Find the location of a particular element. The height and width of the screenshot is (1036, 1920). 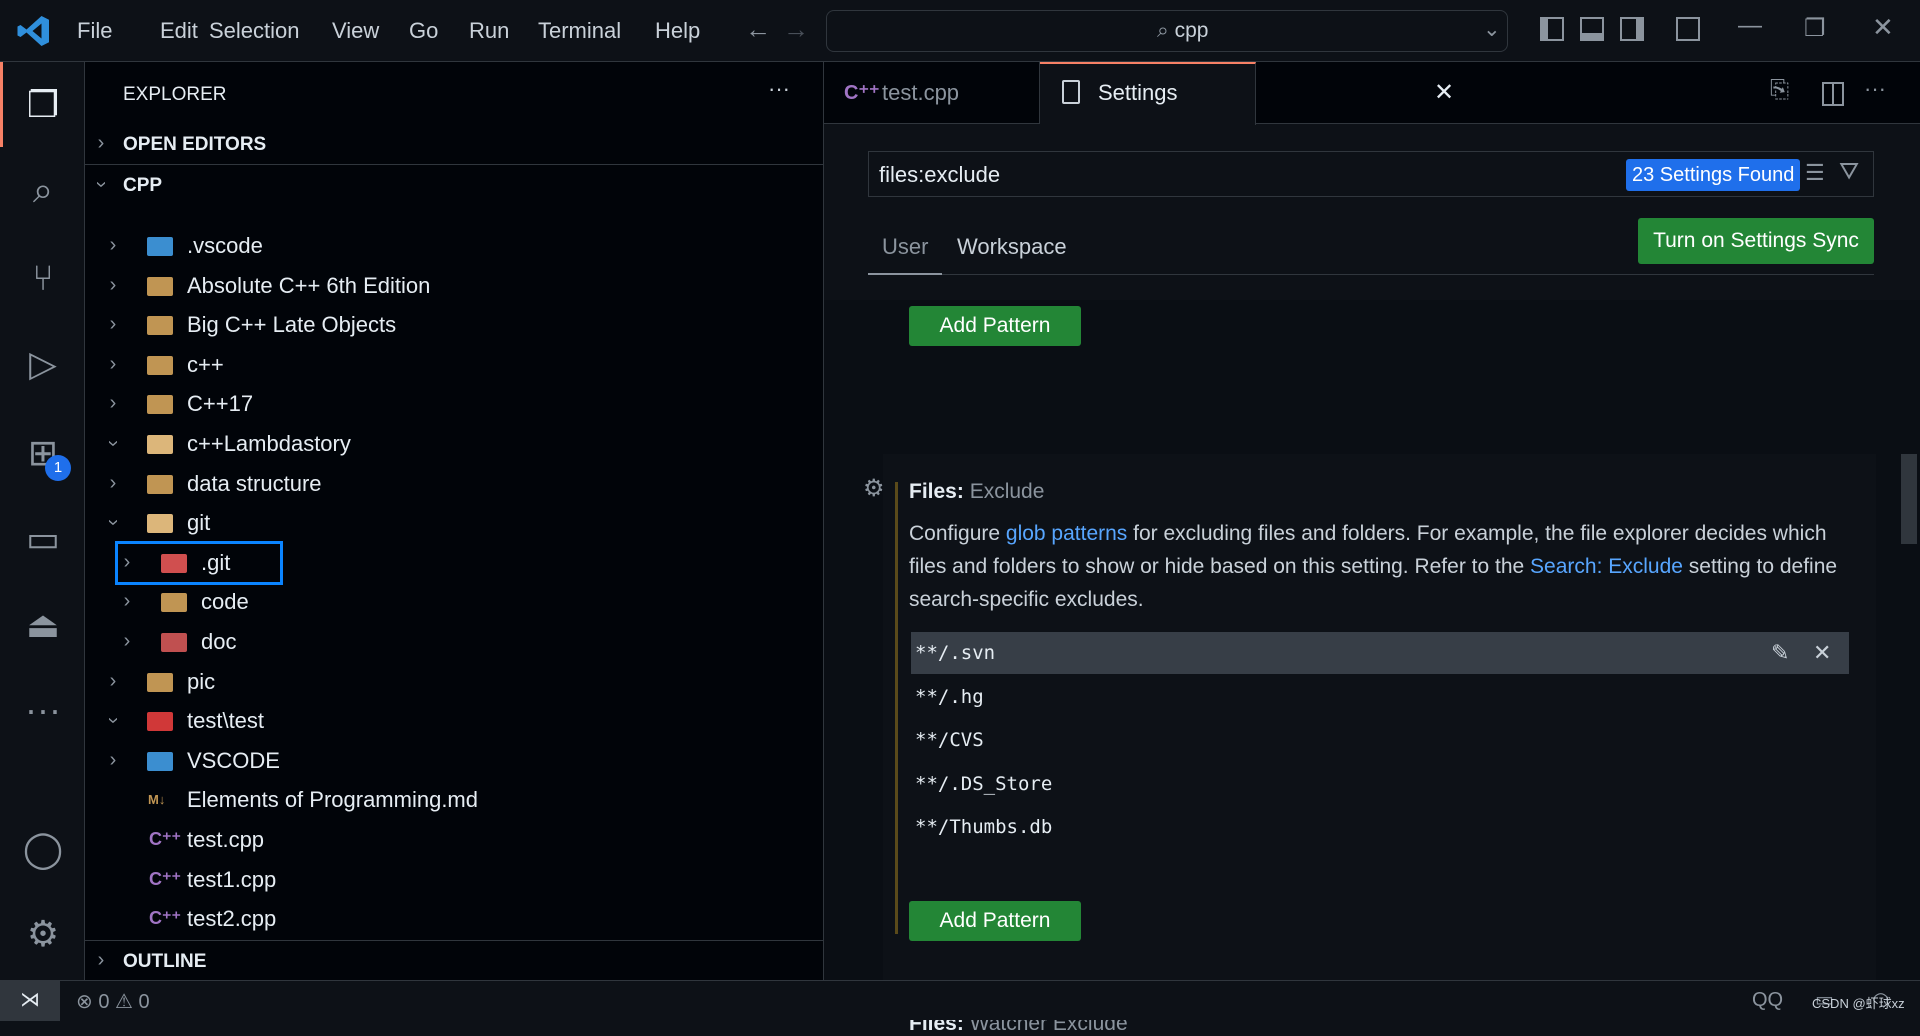

close-window-icon: ✕ is located at coordinates (1883, 27).